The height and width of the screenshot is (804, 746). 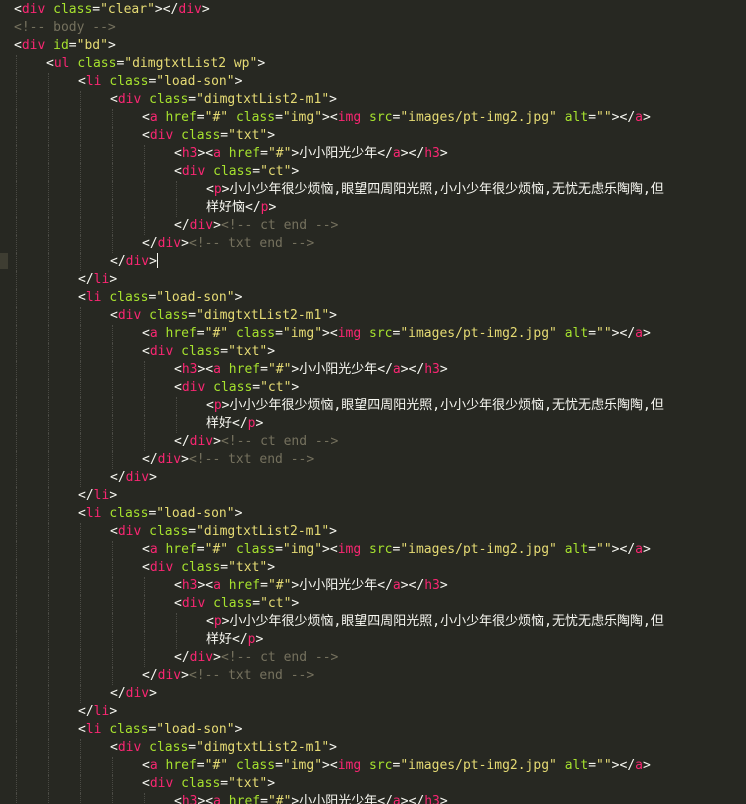 I want to click on token-text: 样好, so click(x=219, y=423).